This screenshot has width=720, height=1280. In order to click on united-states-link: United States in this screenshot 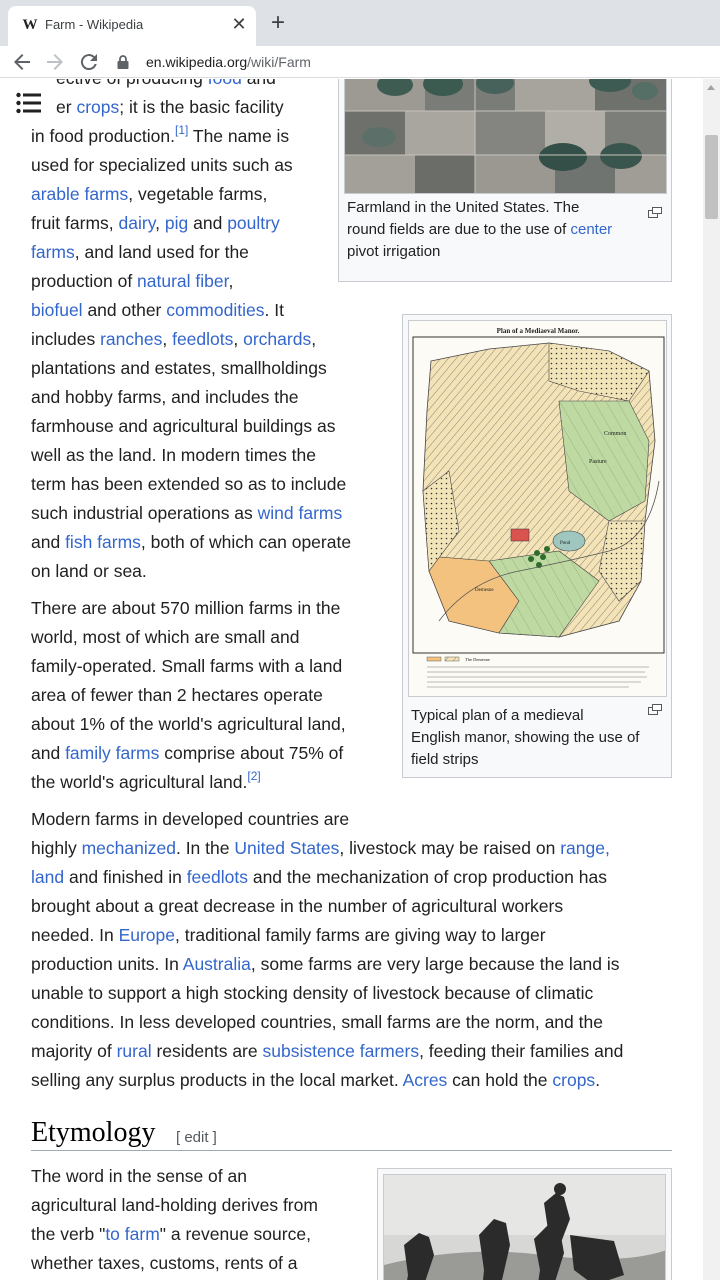, I will do `click(286, 848)`.